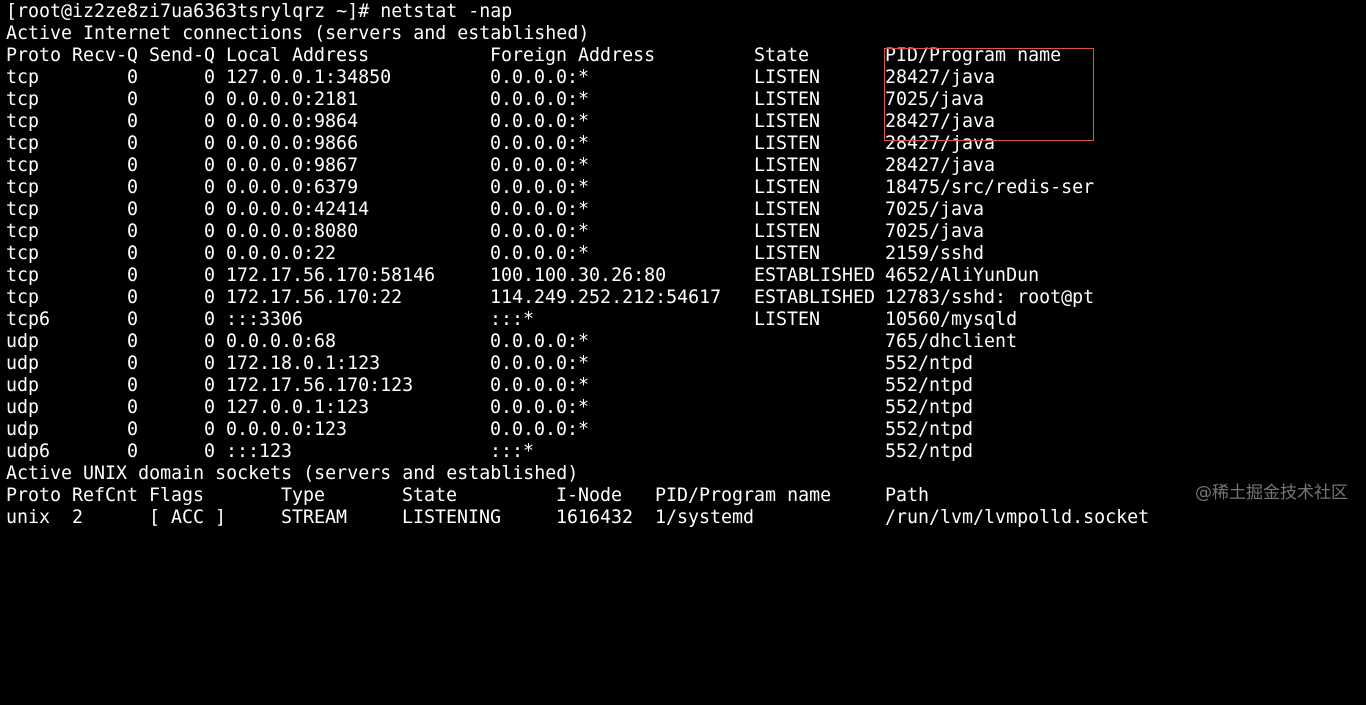  What do you see at coordinates (990, 297) in the screenshot?
I see `cell-pid-program: 12783/sshd: root@pt` at bounding box center [990, 297].